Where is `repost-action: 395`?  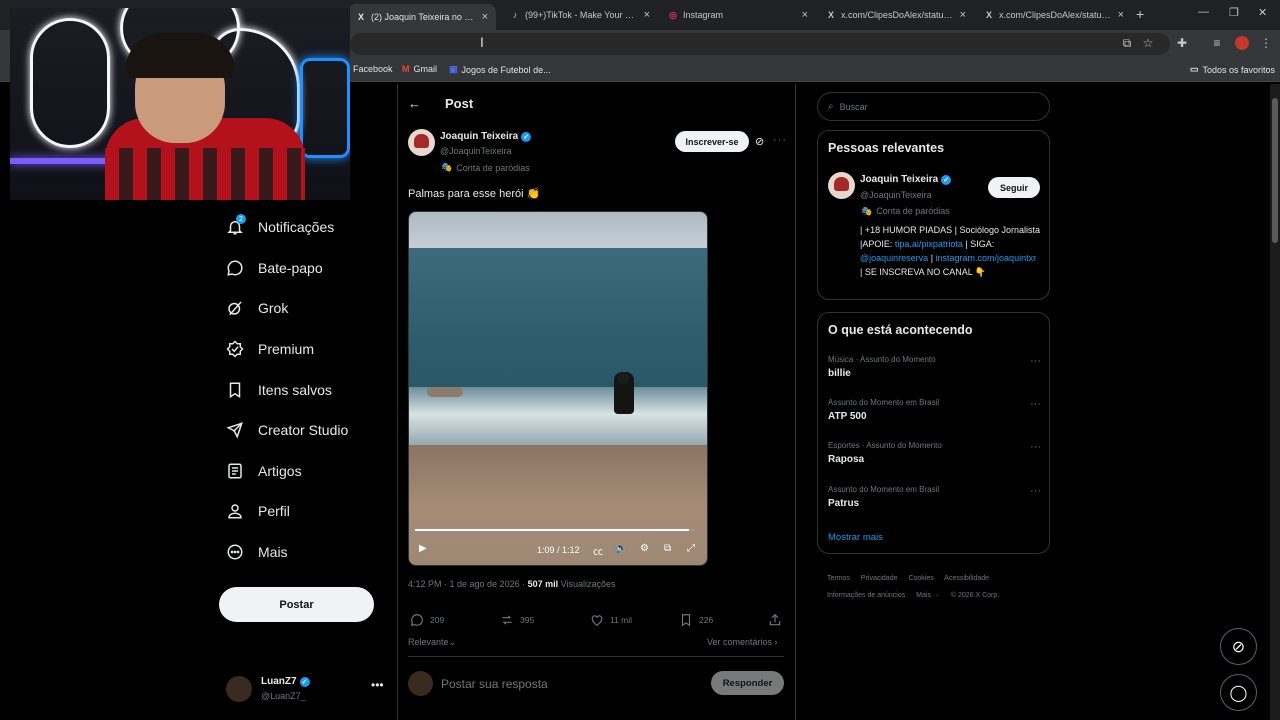
repost-action: 395 is located at coordinates (517, 620).